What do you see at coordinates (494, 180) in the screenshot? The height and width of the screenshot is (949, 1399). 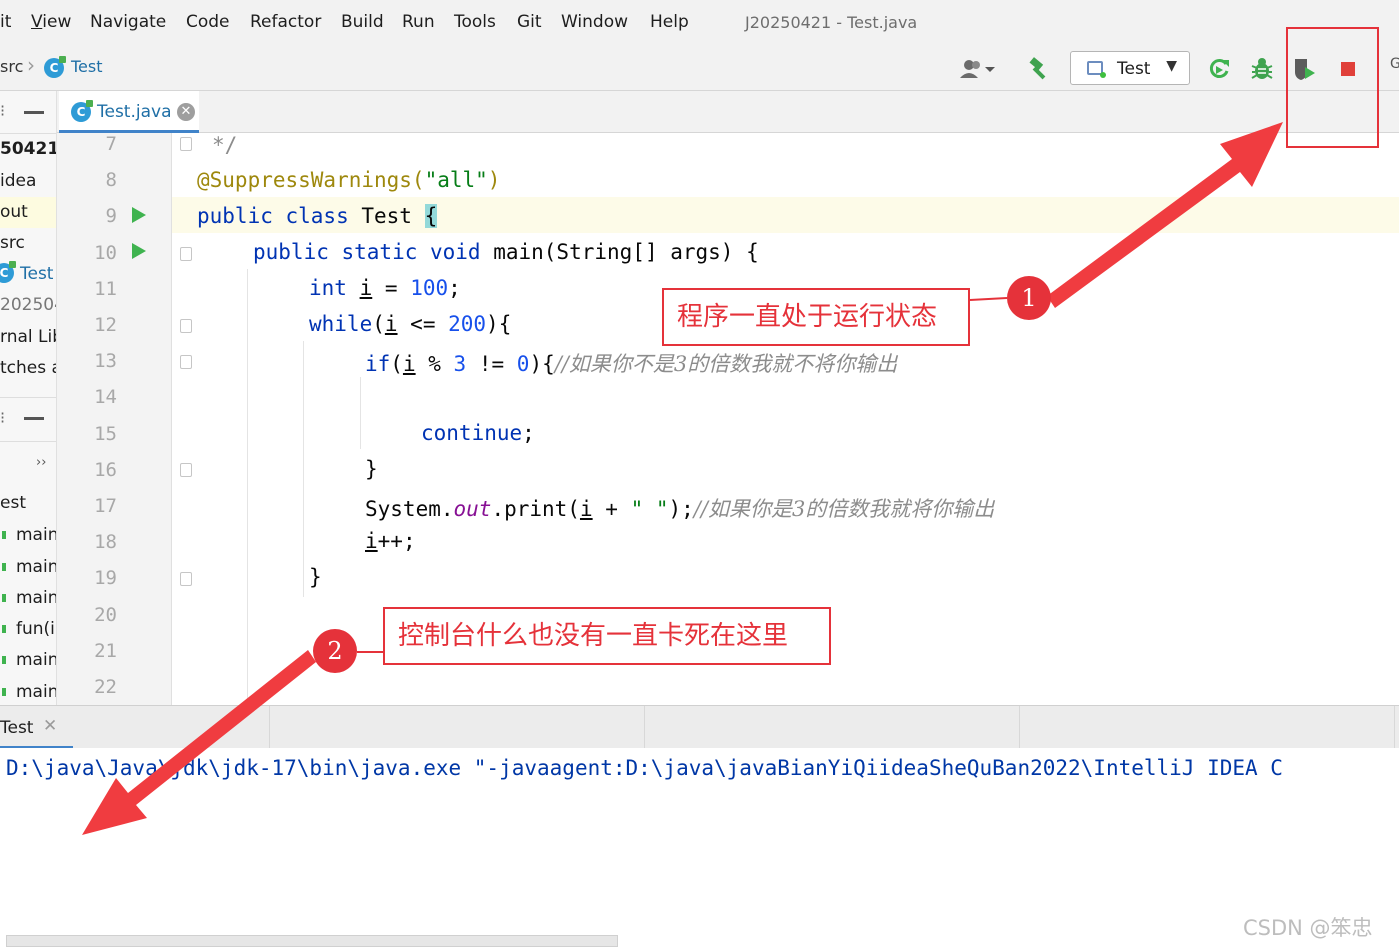 I see `code-token: )` at bounding box center [494, 180].